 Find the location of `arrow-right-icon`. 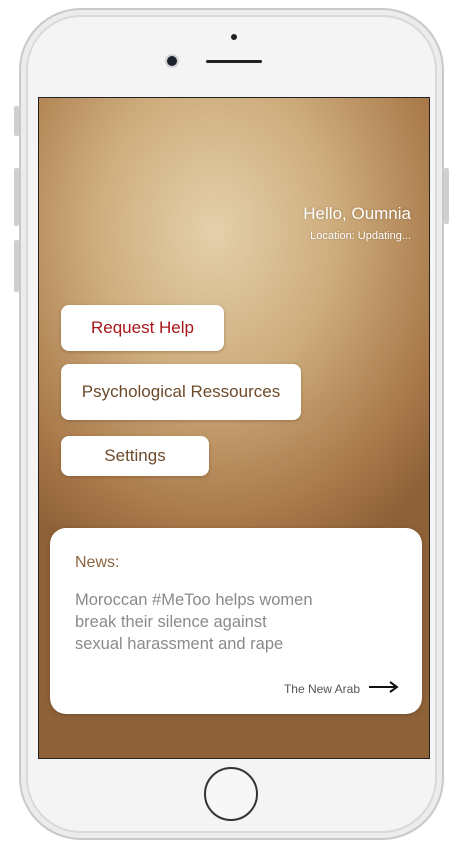

arrow-right-icon is located at coordinates (384, 687).